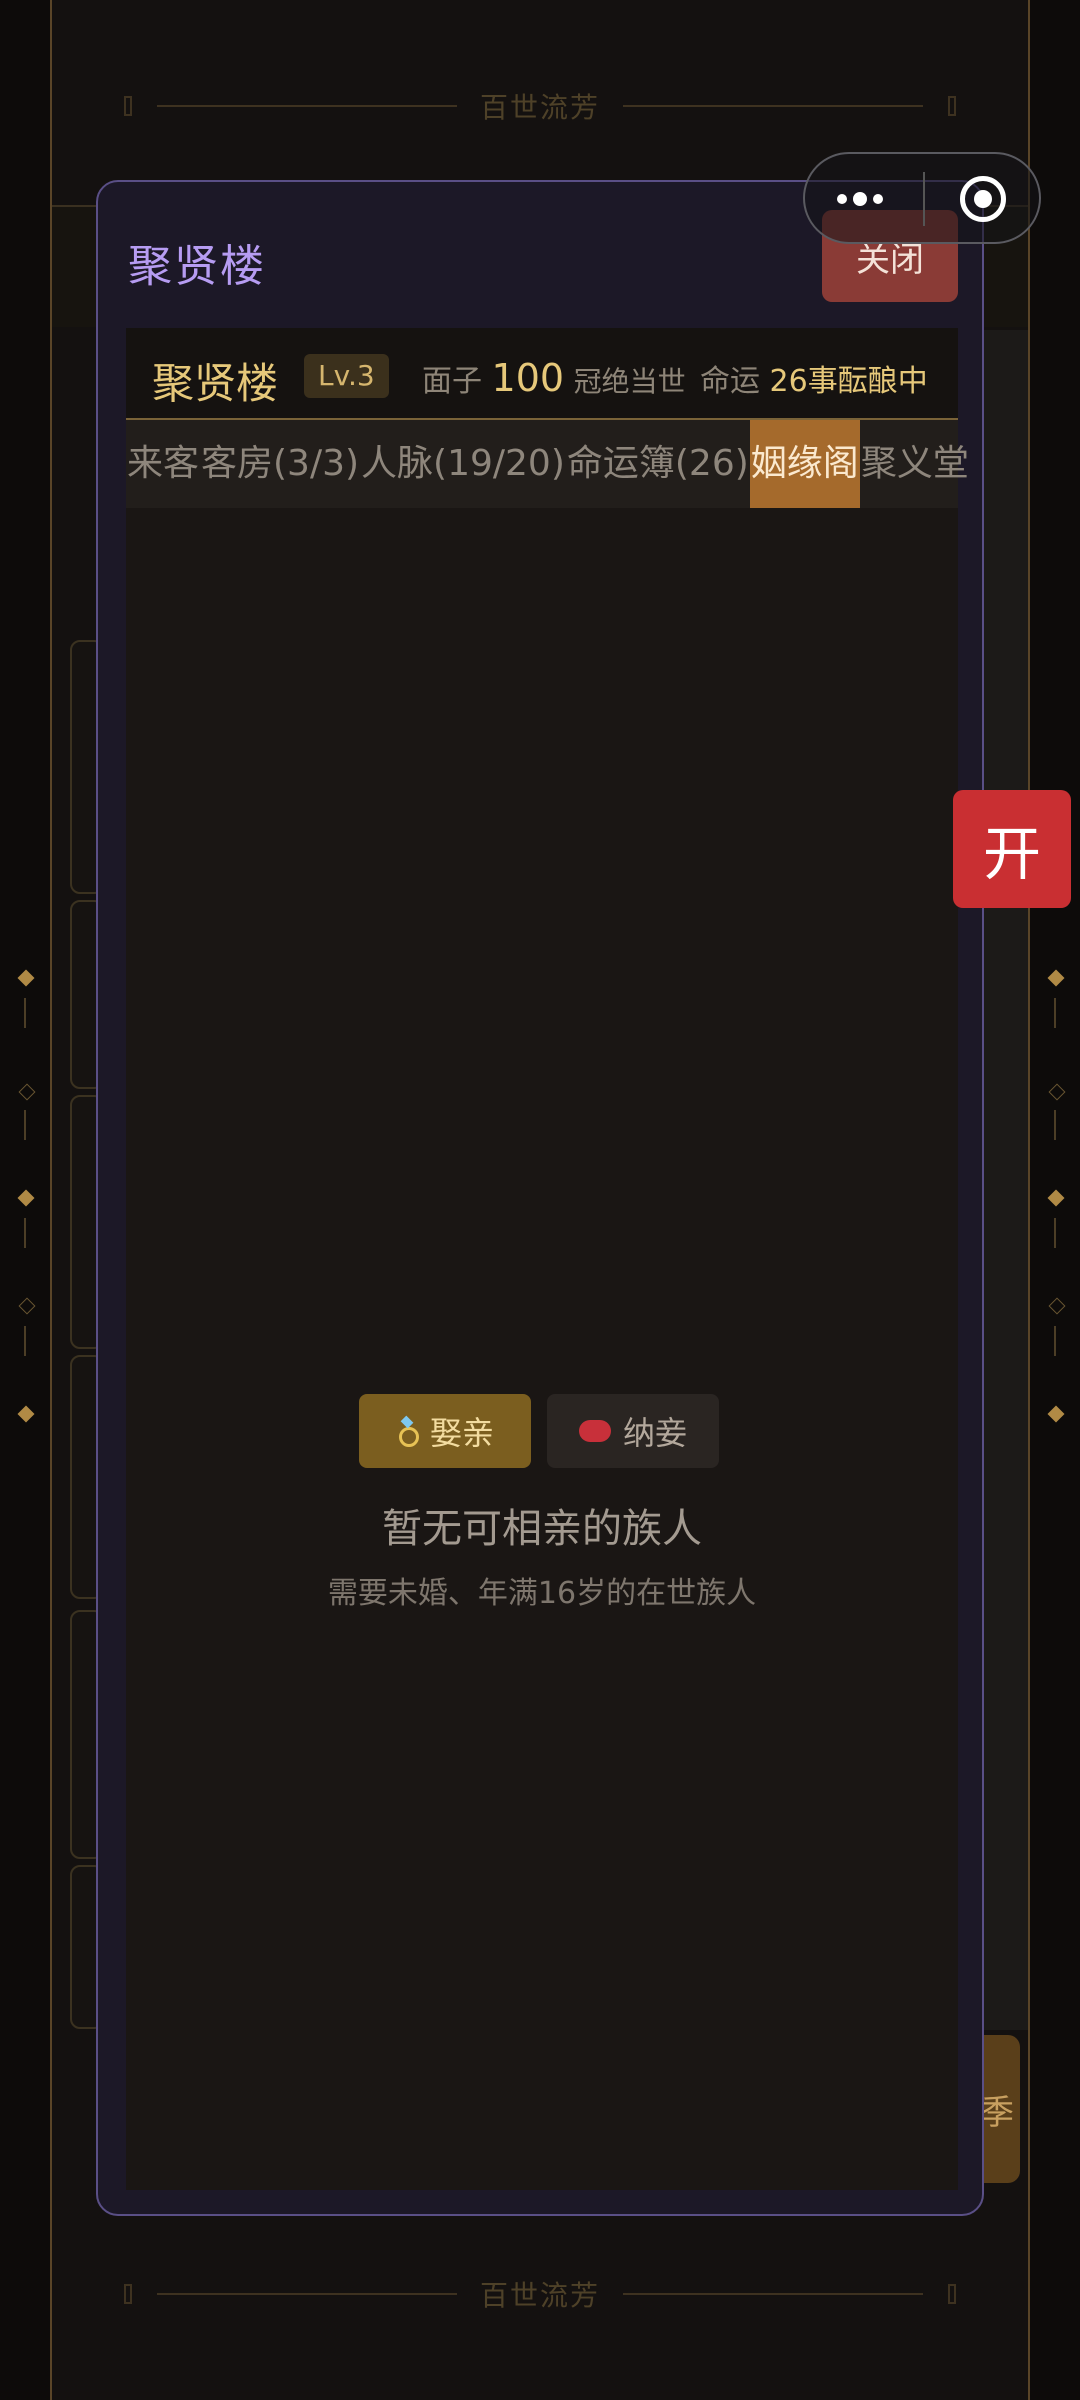  I want to click on open-badge: 开, so click(1012, 849).